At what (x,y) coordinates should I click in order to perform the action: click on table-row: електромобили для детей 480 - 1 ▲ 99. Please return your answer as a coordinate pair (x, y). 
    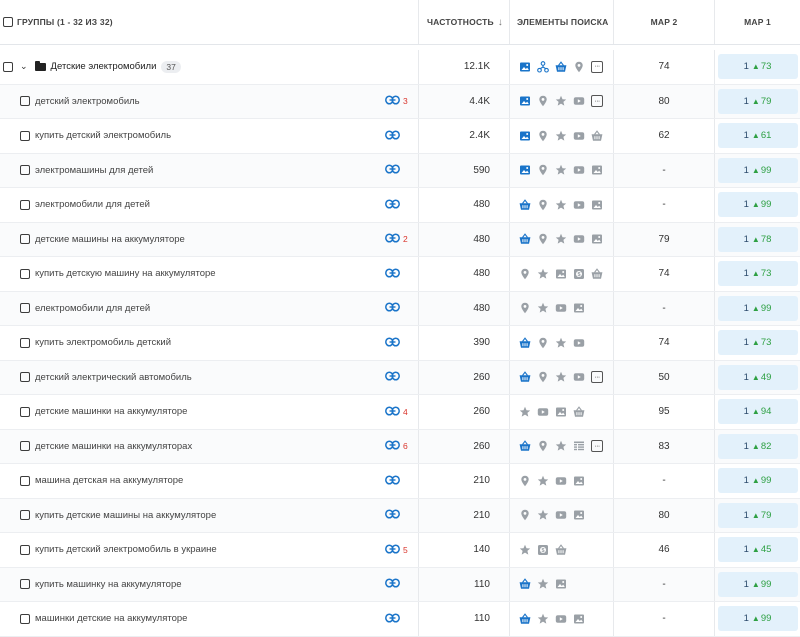
    Looking at the image, I should click on (400, 308).